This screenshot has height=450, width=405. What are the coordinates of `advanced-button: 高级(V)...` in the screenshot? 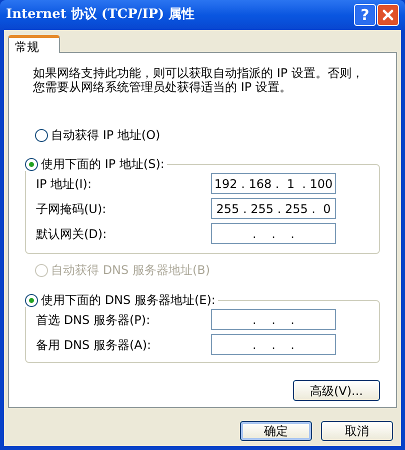 It's located at (336, 390).